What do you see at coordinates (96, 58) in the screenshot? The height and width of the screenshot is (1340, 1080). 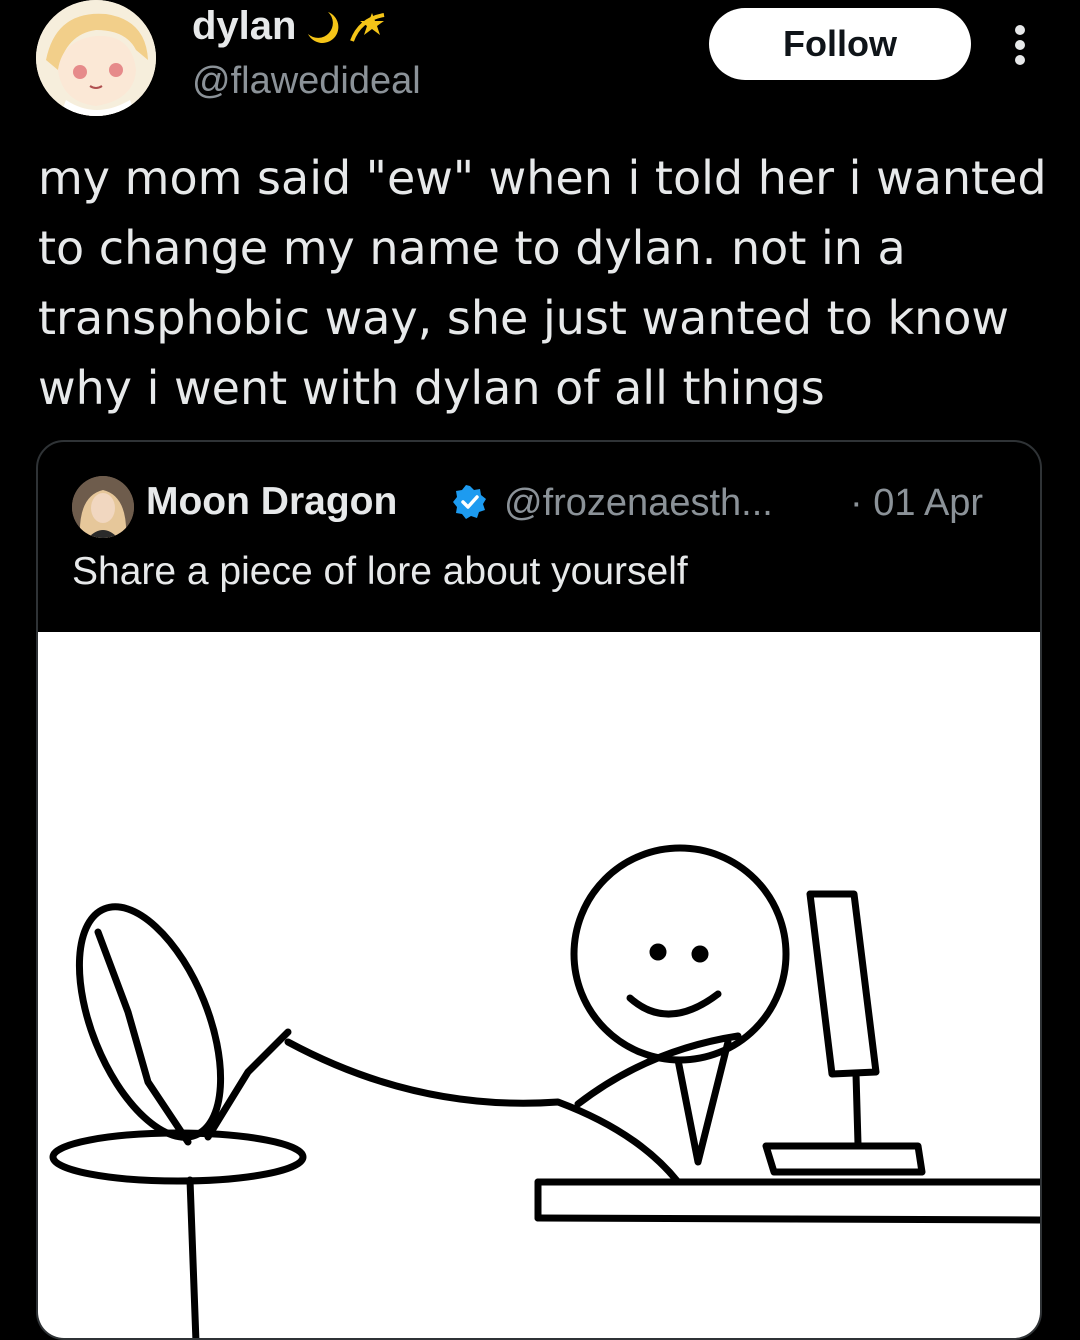 I see `author-avatar` at bounding box center [96, 58].